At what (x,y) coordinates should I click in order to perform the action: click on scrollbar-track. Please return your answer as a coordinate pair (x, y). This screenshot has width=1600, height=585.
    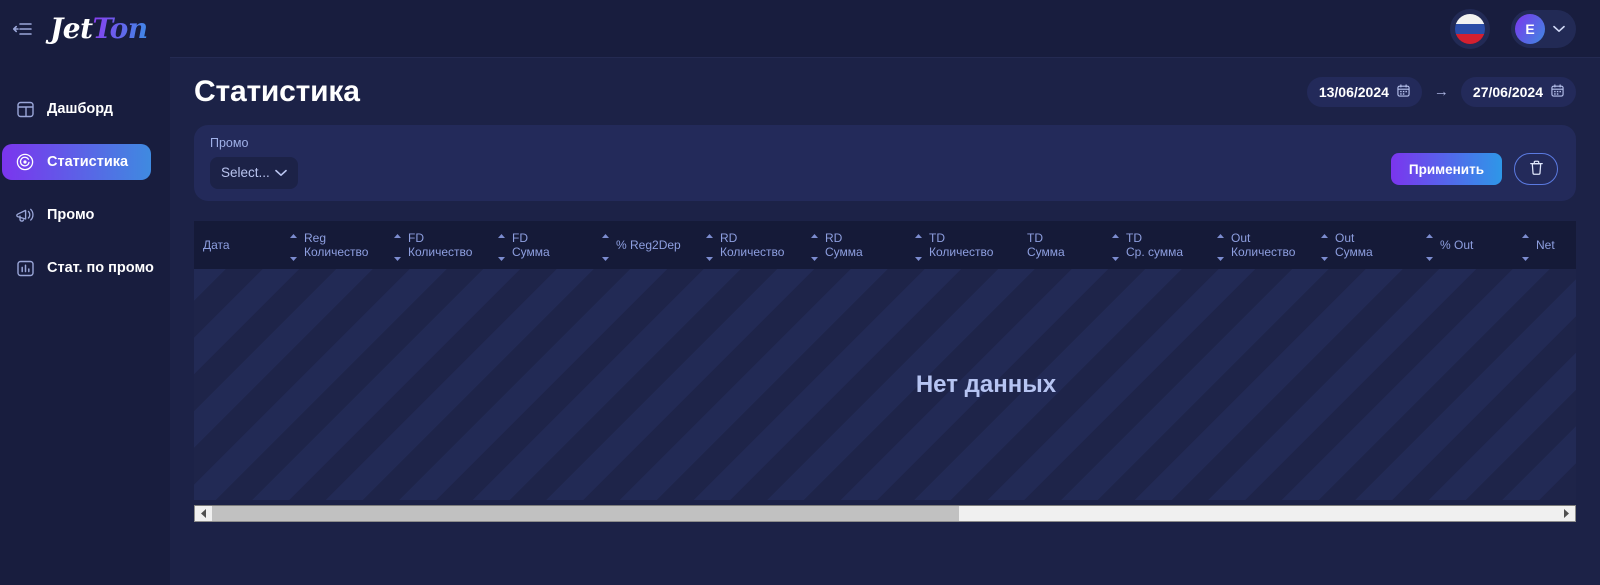
    Looking at the image, I should click on (885, 513).